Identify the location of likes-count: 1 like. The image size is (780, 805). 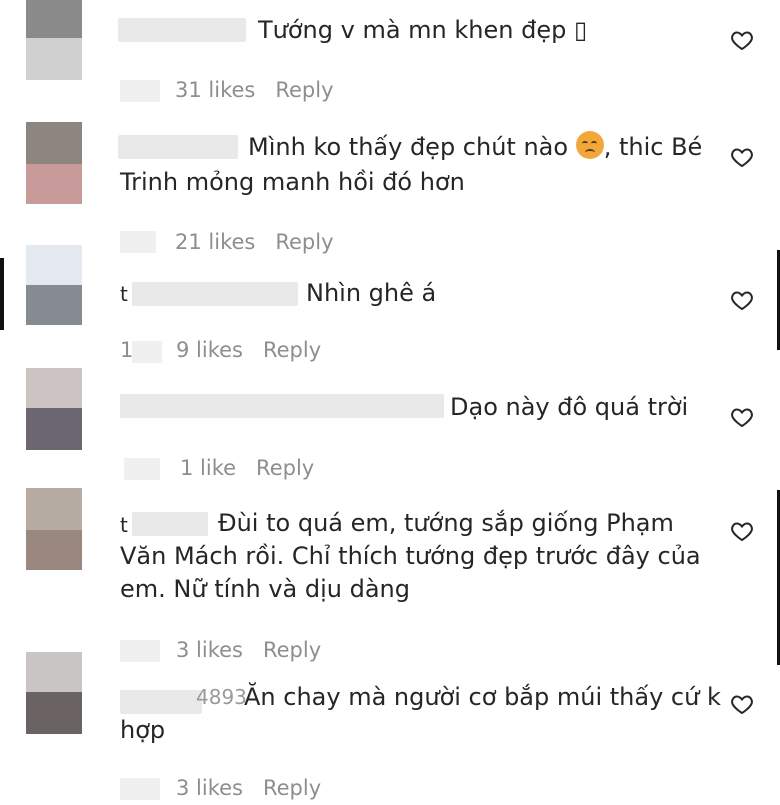
(208, 468).